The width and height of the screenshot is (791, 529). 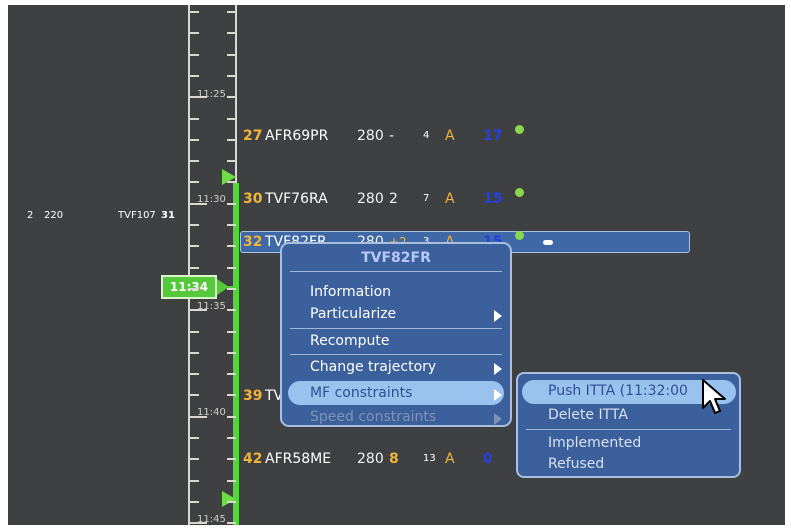 I want to click on flight-trend: 2, so click(x=393, y=199).